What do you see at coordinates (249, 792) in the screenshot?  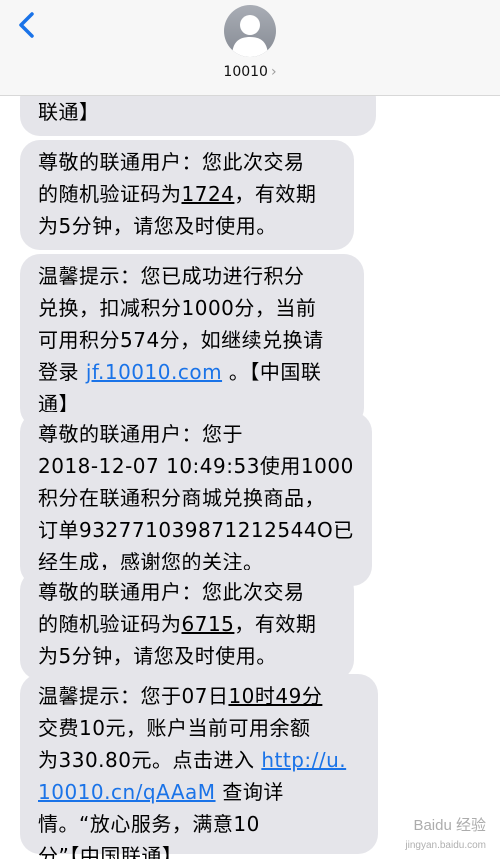 I see `message-text: 查询详` at bounding box center [249, 792].